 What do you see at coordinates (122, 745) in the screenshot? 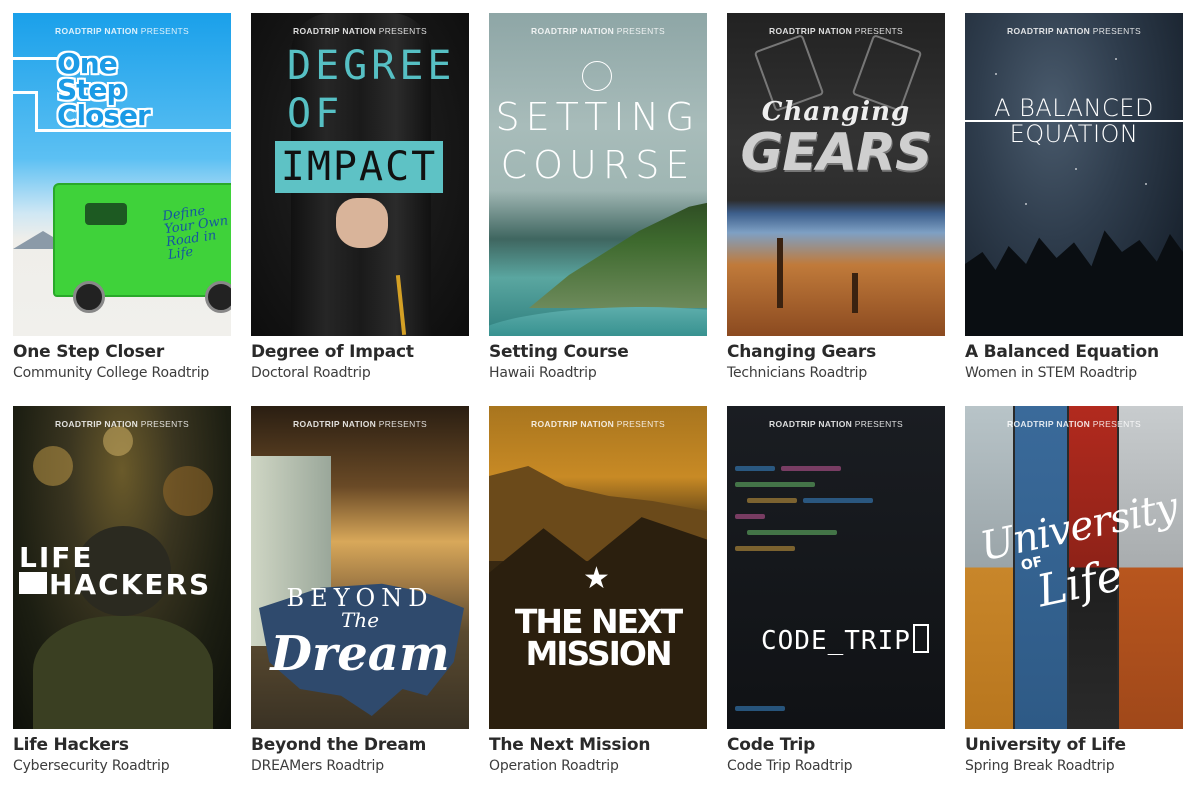
I see `card-title: Life Hackers` at bounding box center [122, 745].